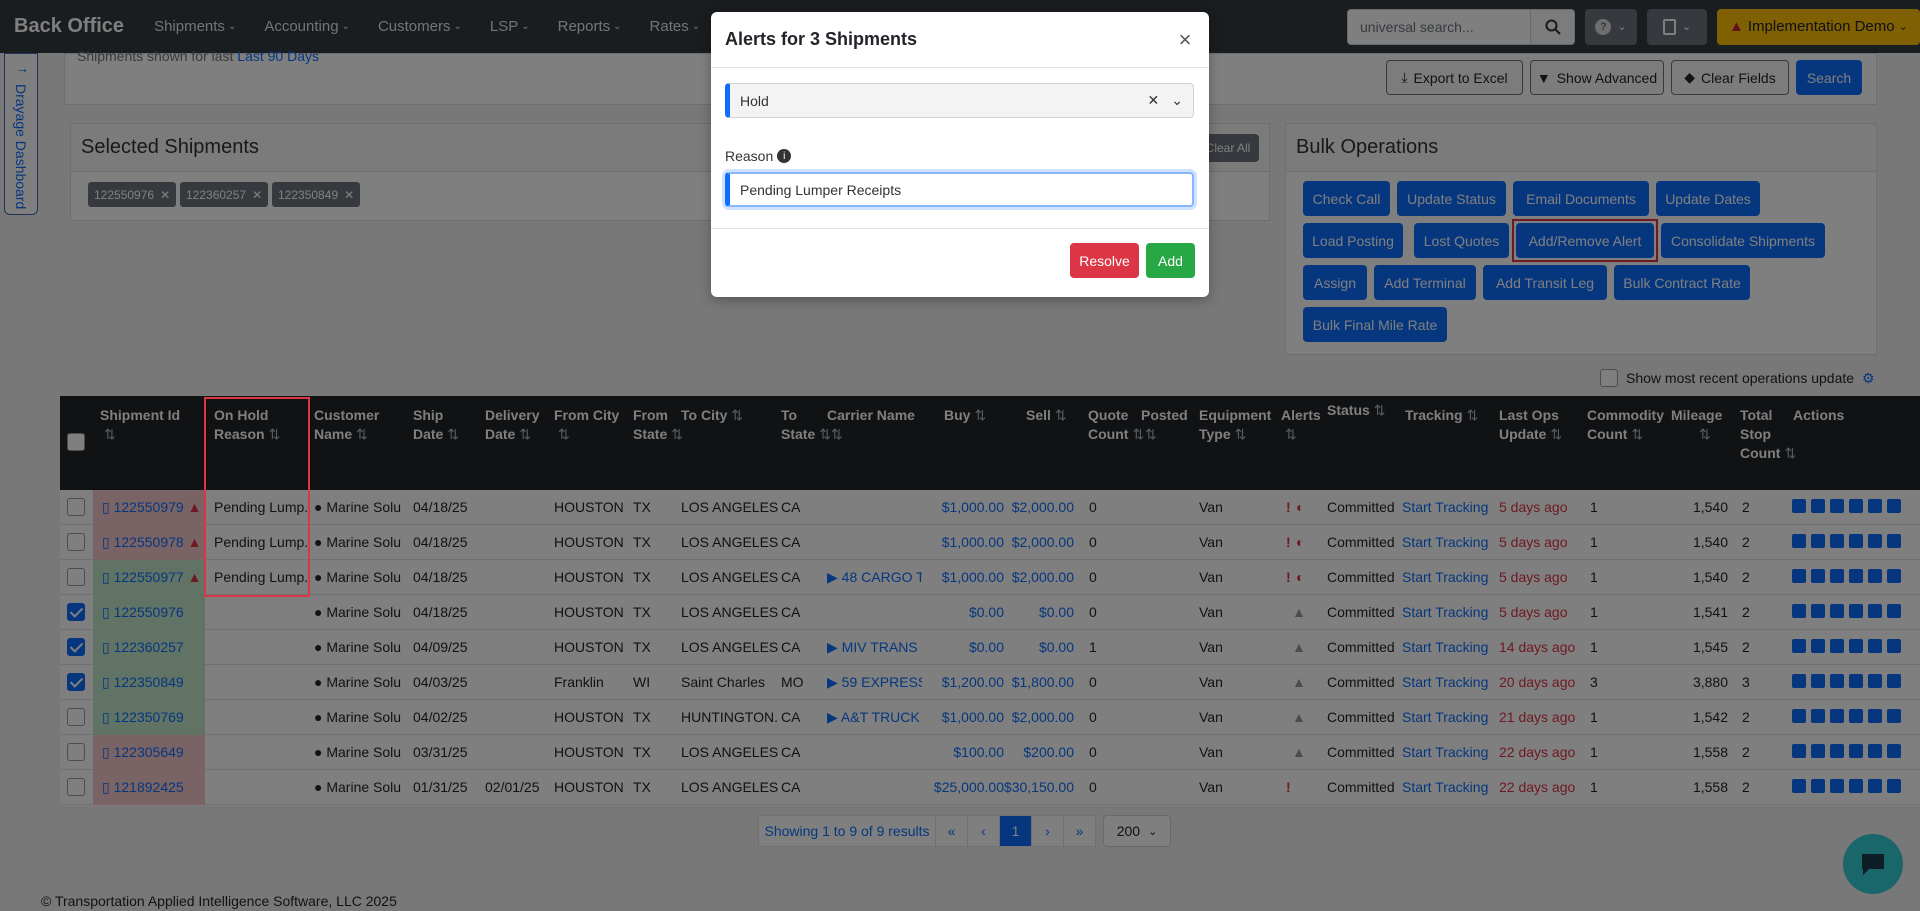 Image resolution: width=1920 pixels, height=911 pixels. Describe the element at coordinates (960, 228) in the screenshot. I see `modal-divider` at that location.